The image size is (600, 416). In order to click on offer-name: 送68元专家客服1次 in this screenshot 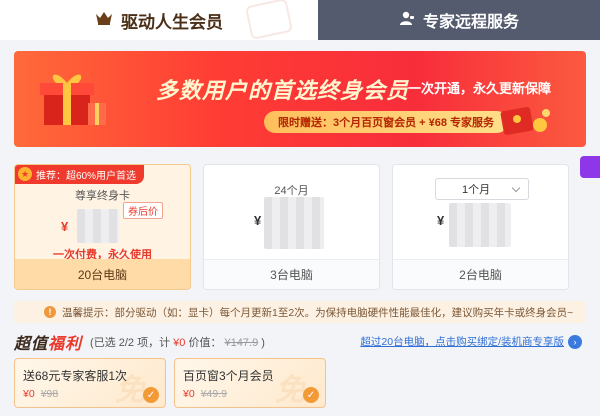, I will do `click(75, 376)`.